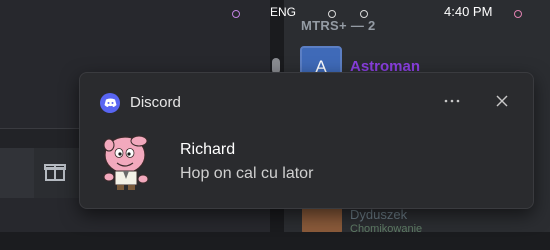 The image size is (550, 250). Describe the element at coordinates (322, 220) in the screenshot. I see `avatar` at that location.